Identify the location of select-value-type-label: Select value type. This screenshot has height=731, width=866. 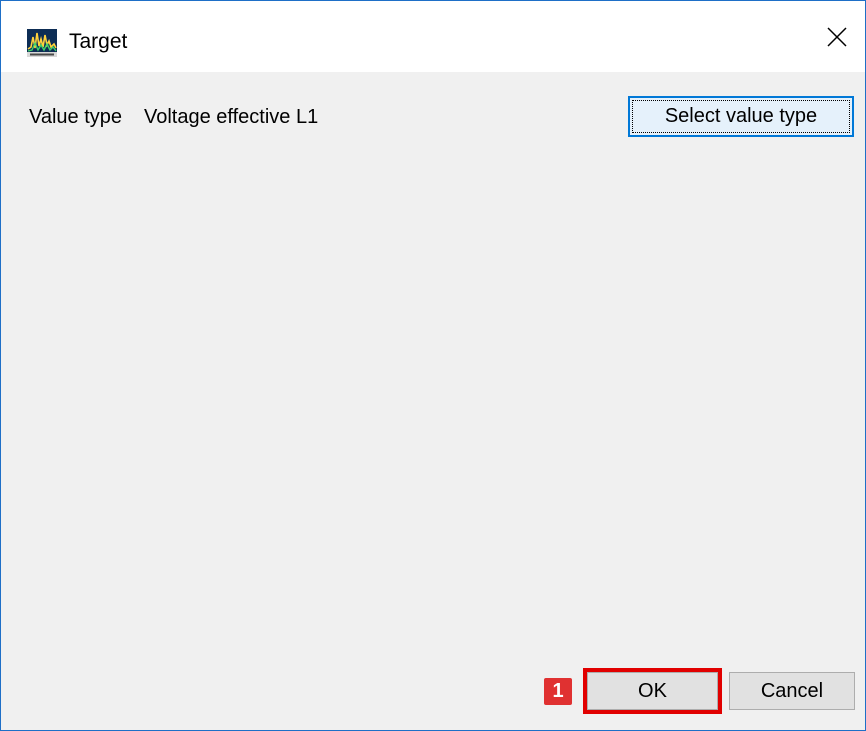
(741, 116).